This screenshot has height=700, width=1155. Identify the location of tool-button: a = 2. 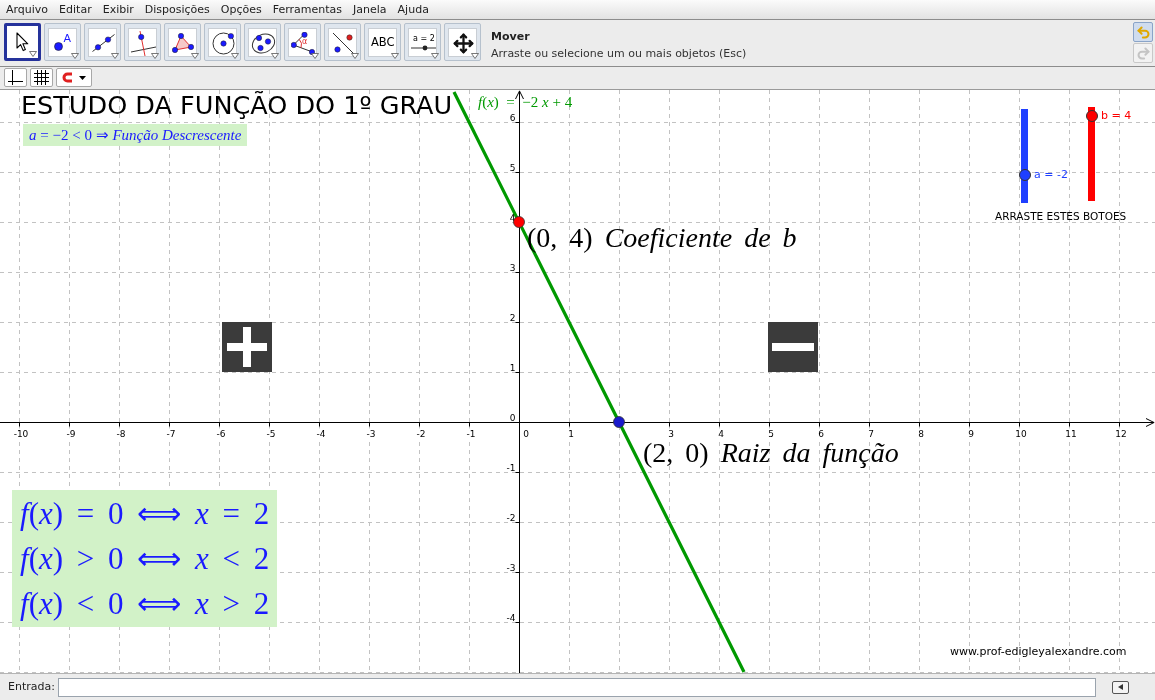
(422, 42).